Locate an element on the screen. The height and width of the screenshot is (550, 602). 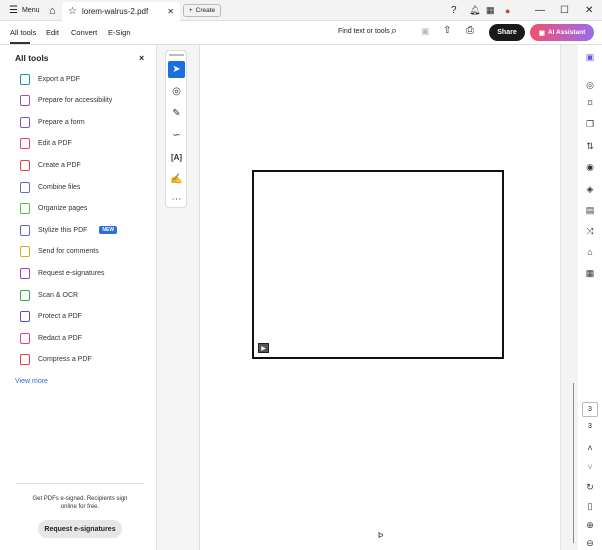
create-label: Create is located at coordinates (205, 10).